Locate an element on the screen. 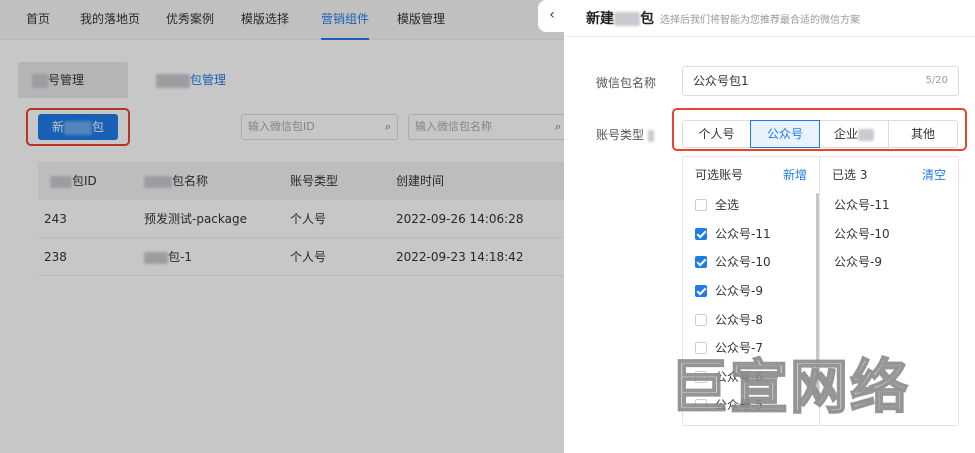 This screenshot has width=975, height=453. select-all-checkbox: 全选 is located at coordinates (717, 205).